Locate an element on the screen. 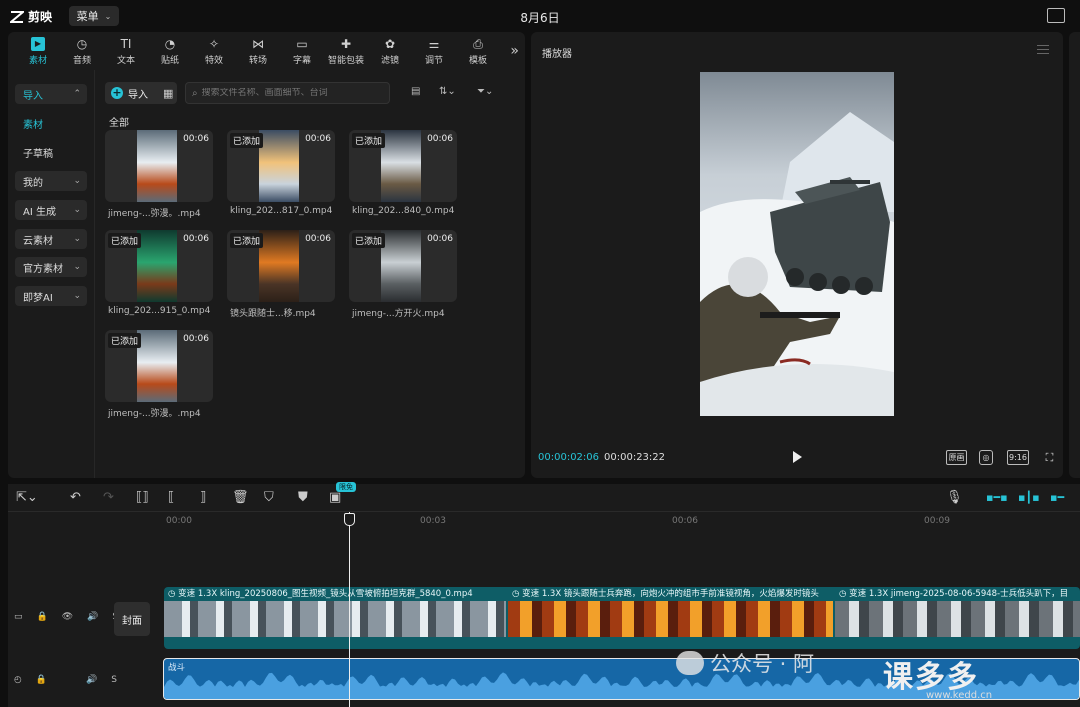  shield-icon: ⛊ is located at coordinates (303, 498).